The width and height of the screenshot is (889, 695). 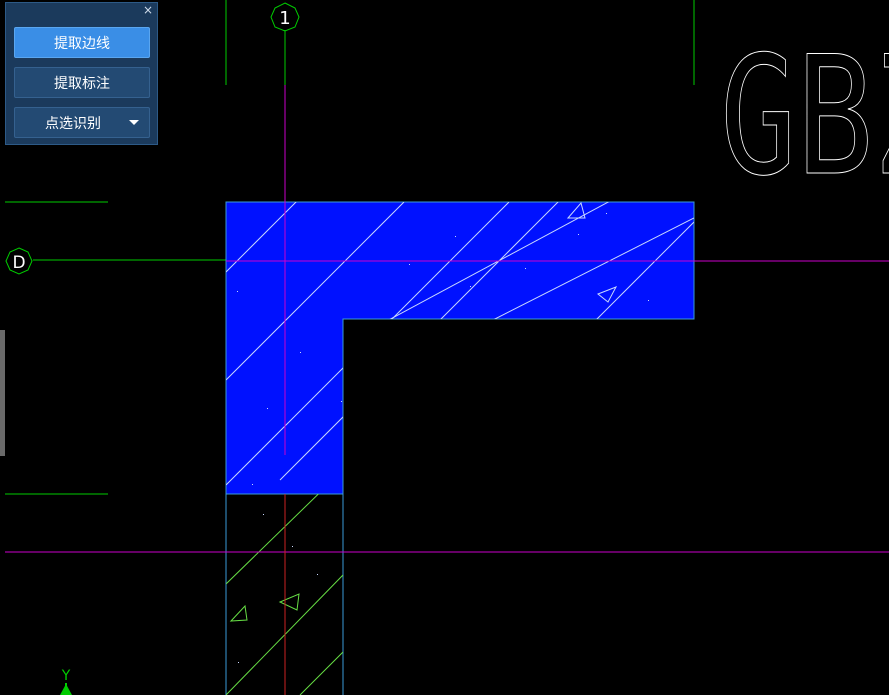 I want to click on axis-bubble-1: 1, so click(x=285, y=17).